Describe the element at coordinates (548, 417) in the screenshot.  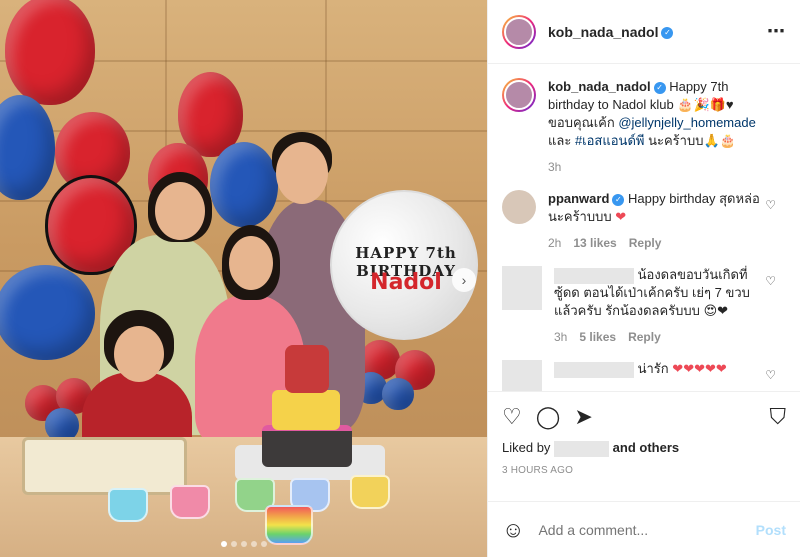
I see `comment-icon: ◯` at that location.